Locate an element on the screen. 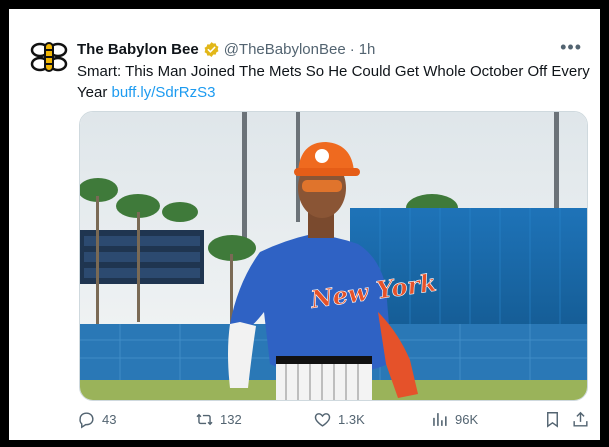 This screenshot has width=609, height=447. bookmark-button is located at coordinates (555, 419).